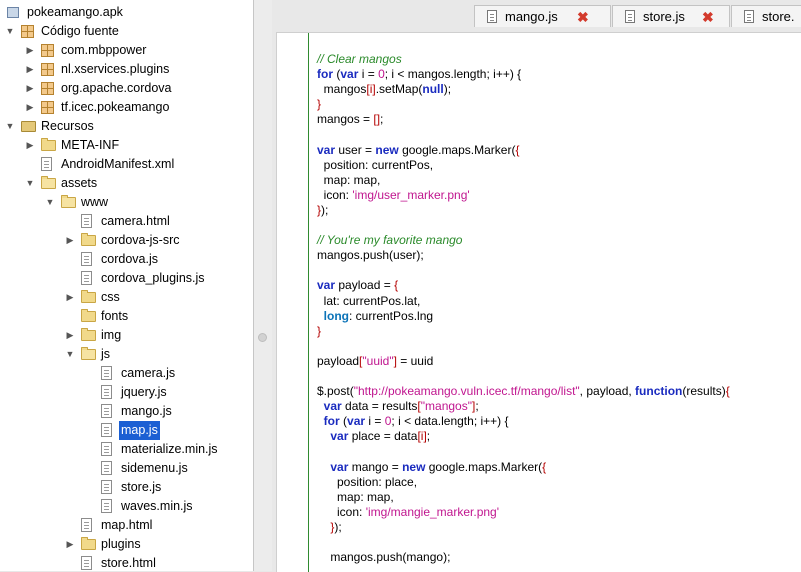 This screenshot has width=801, height=572. What do you see at coordinates (126, 297) in the screenshot?
I see `tree-item: ▶ css` at bounding box center [126, 297].